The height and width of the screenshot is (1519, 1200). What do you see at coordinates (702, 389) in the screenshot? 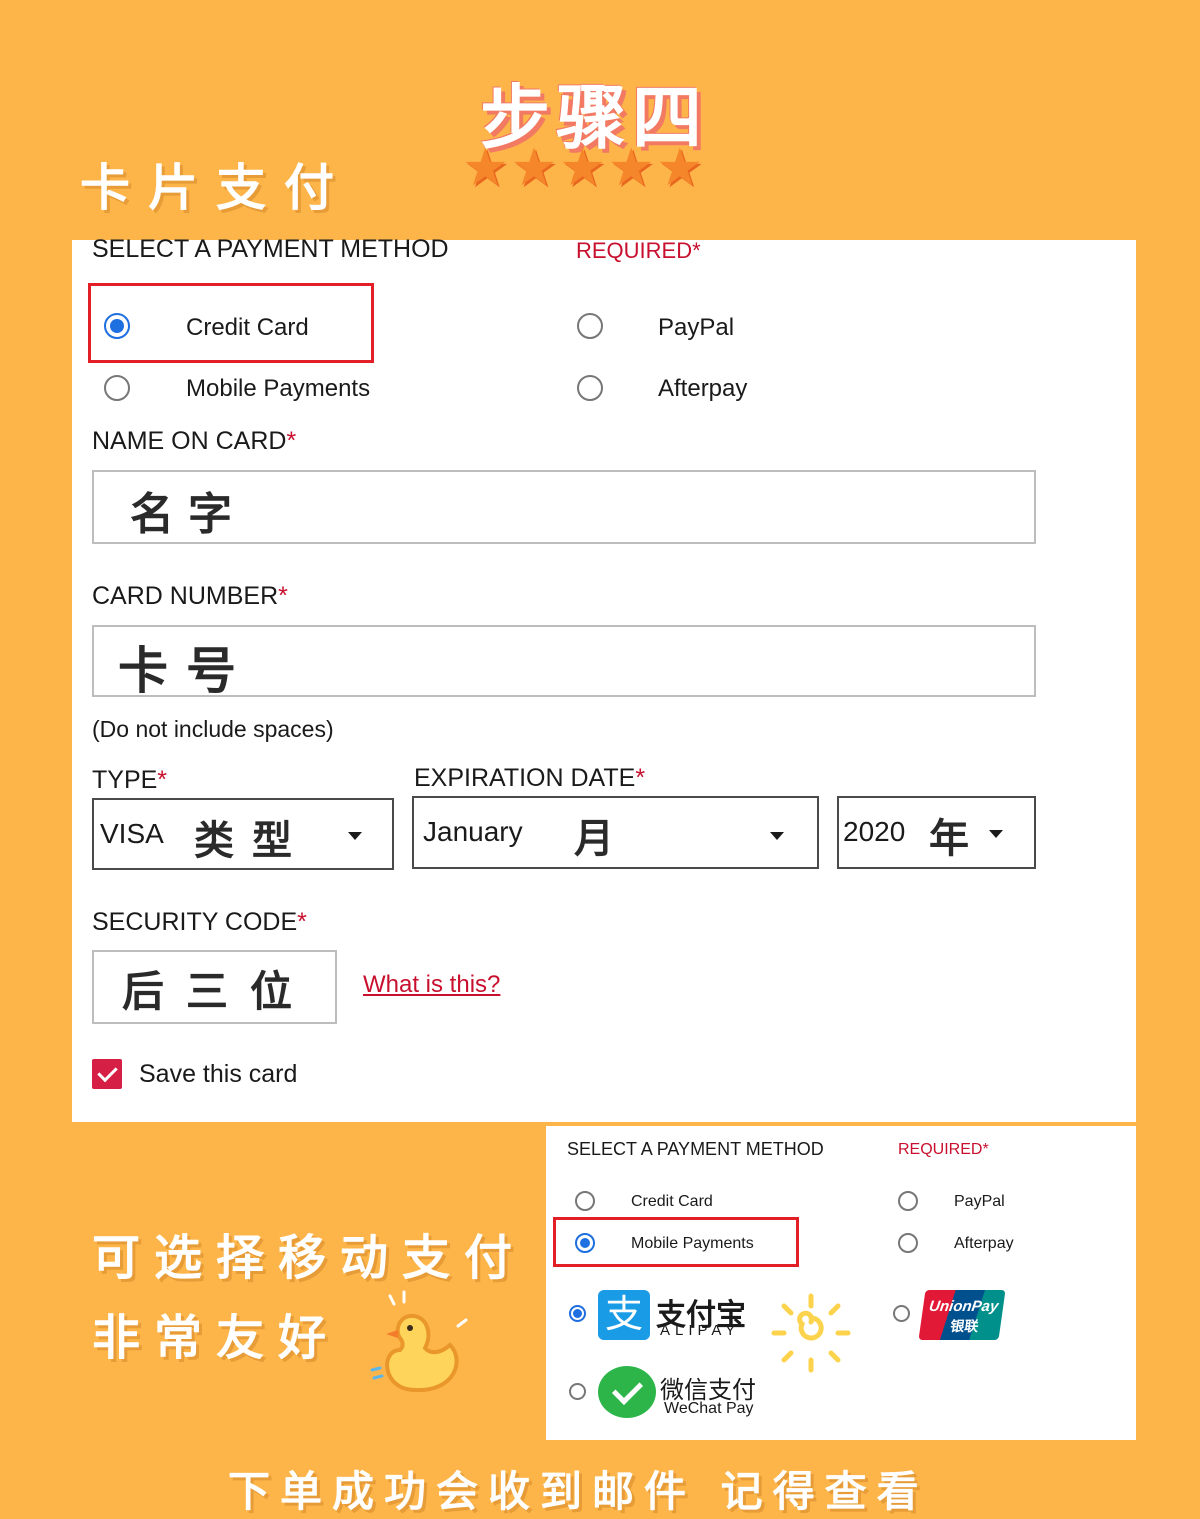
I see `option-afterpay: Afterpay` at bounding box center [702, 389].